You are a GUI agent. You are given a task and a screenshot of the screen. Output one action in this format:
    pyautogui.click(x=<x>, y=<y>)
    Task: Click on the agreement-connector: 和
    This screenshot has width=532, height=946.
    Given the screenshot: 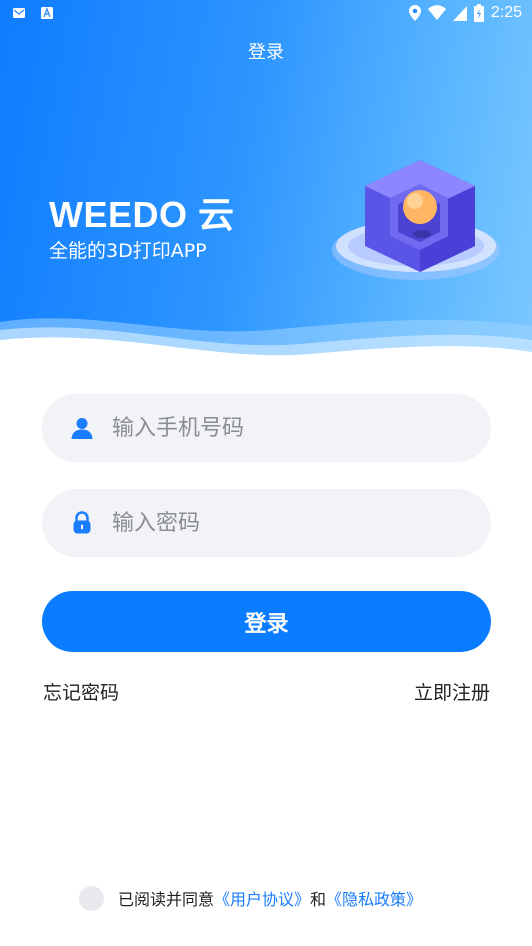 What is the action you would take?
    pyautogui.click(x=318, y=899)
    